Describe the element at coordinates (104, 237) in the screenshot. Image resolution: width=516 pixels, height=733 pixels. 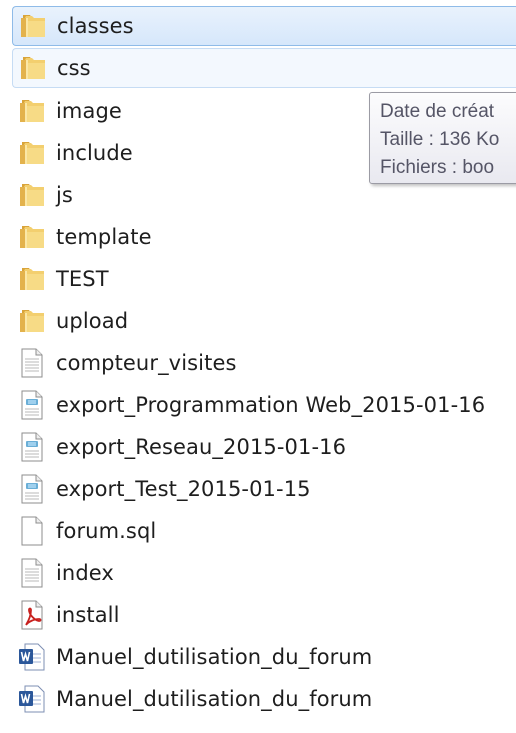
I see `item-name: template` at that location.